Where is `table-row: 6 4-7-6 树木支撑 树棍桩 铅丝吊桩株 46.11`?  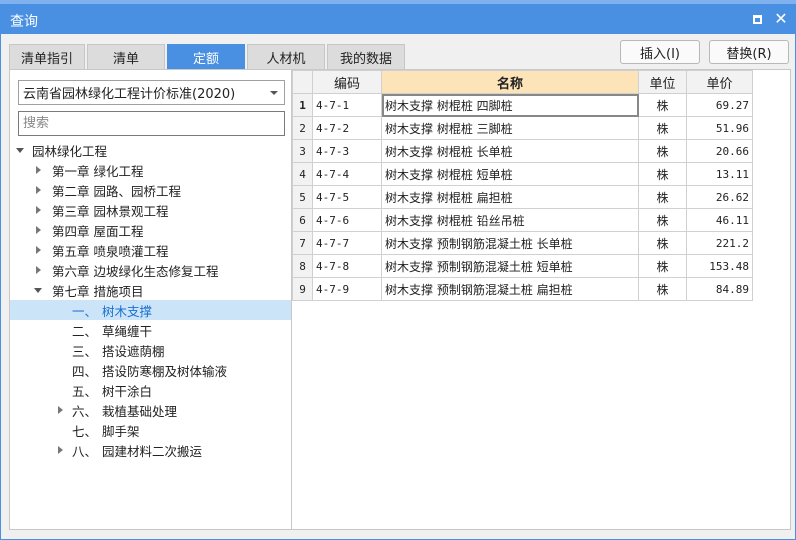 table-row: 6 4-7-6 树木支撑 树棍桩 铅丝吊桩株 46.11 is located at coordinates (522, 220).